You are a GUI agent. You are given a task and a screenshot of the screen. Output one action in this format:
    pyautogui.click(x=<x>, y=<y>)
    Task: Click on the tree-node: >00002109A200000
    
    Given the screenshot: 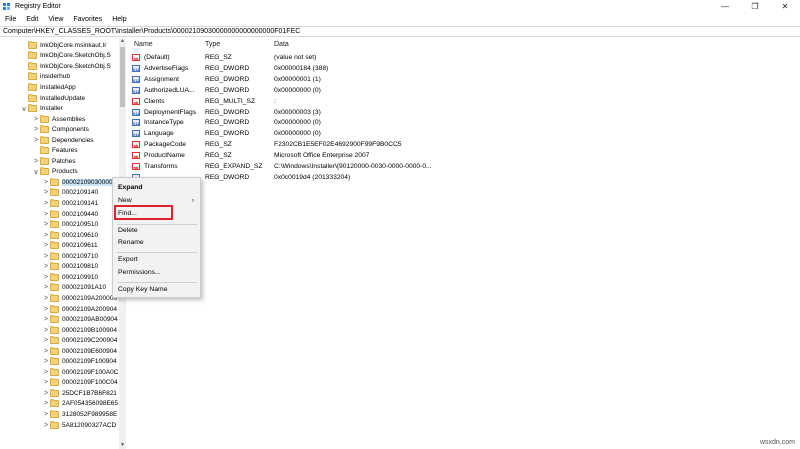 What is the action you would take?
    pyautogui.click(x=79, y=298)
    